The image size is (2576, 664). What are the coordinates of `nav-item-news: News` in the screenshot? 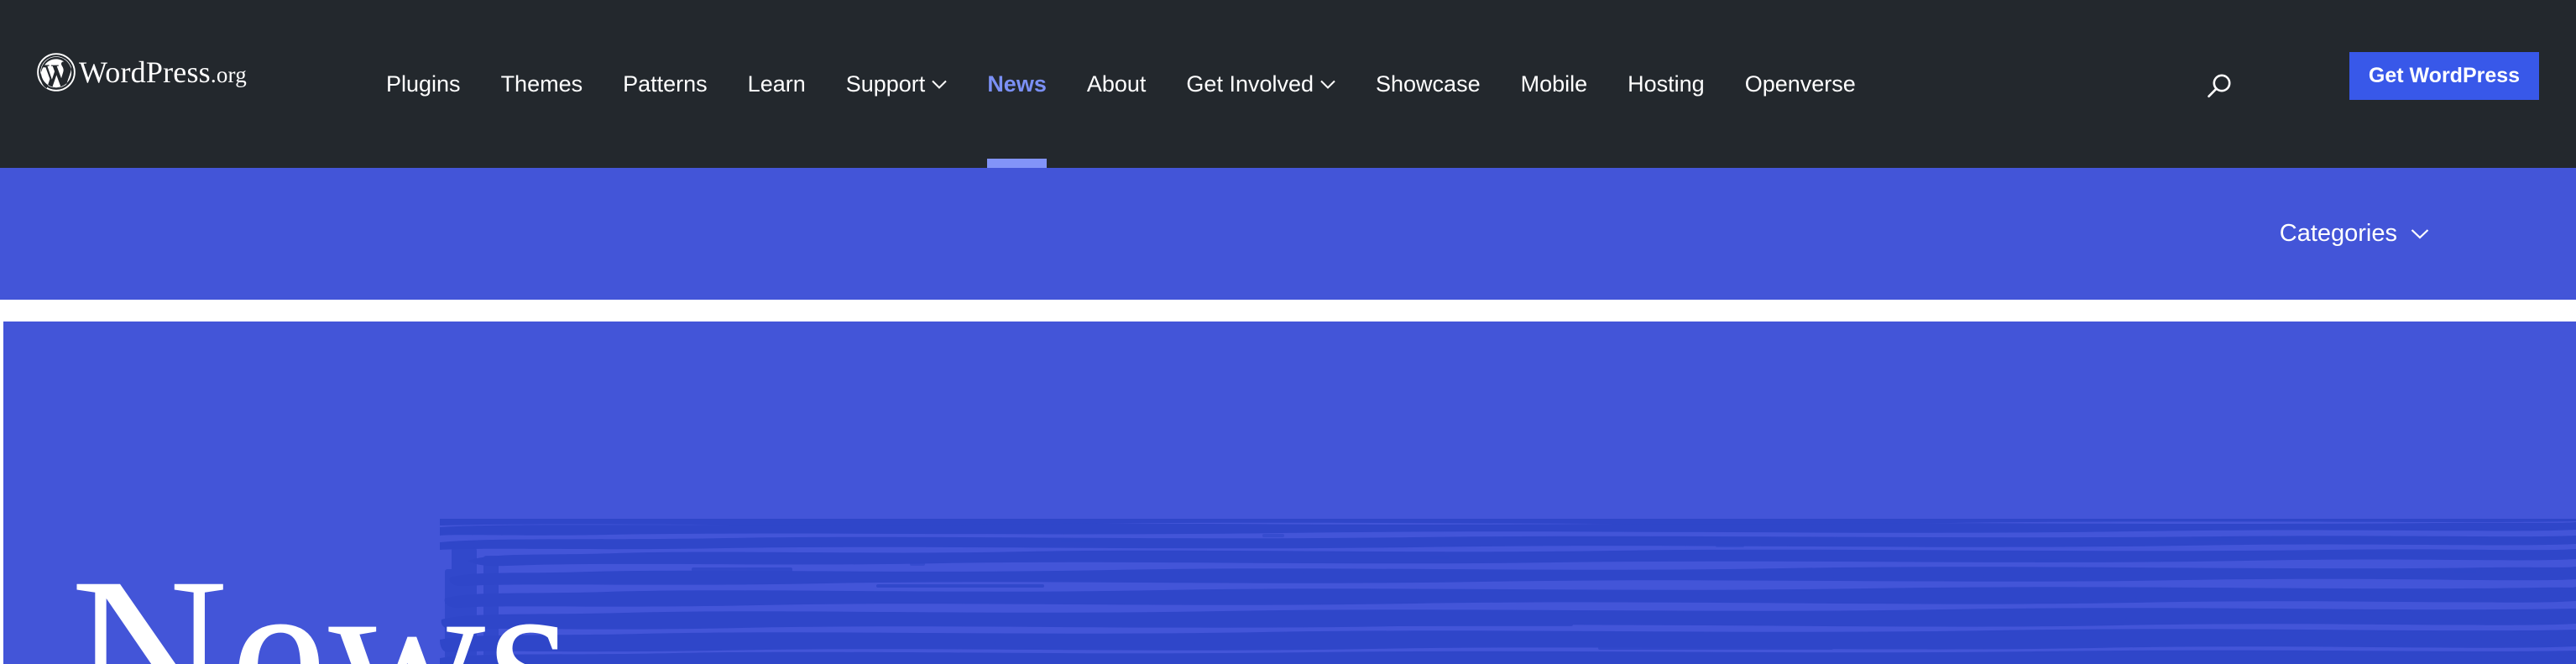 It's located at (1017, 84).